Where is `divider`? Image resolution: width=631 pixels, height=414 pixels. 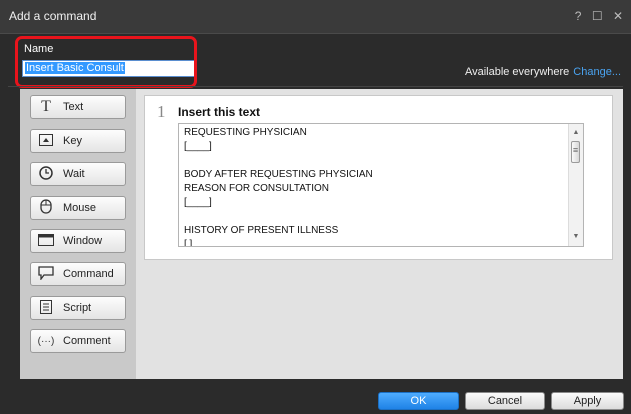 divider is located at coordinates (315, 86).